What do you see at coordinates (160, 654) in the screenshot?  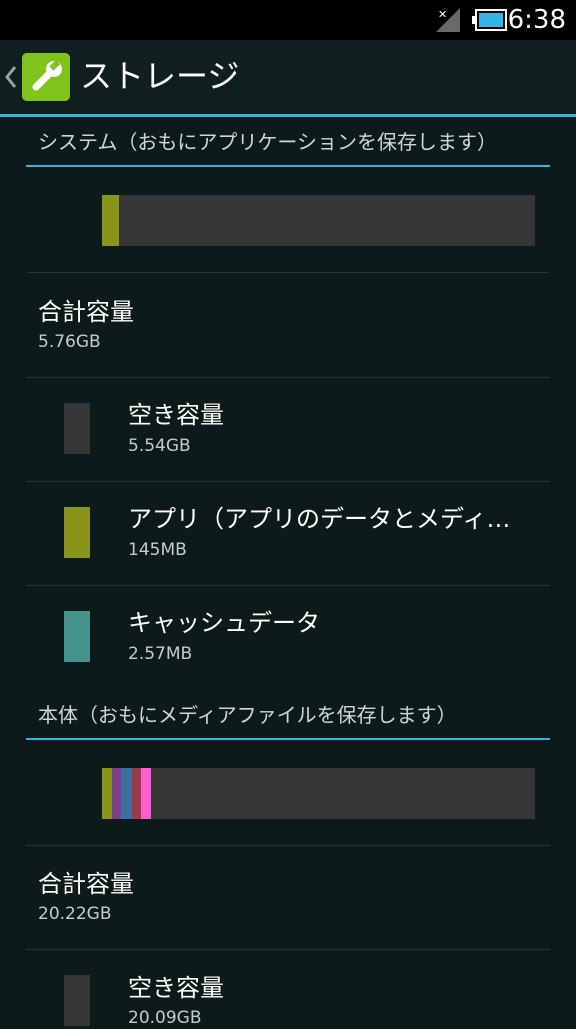 I see `cache-value: 2.57MB` at bounding box center [160, 654].